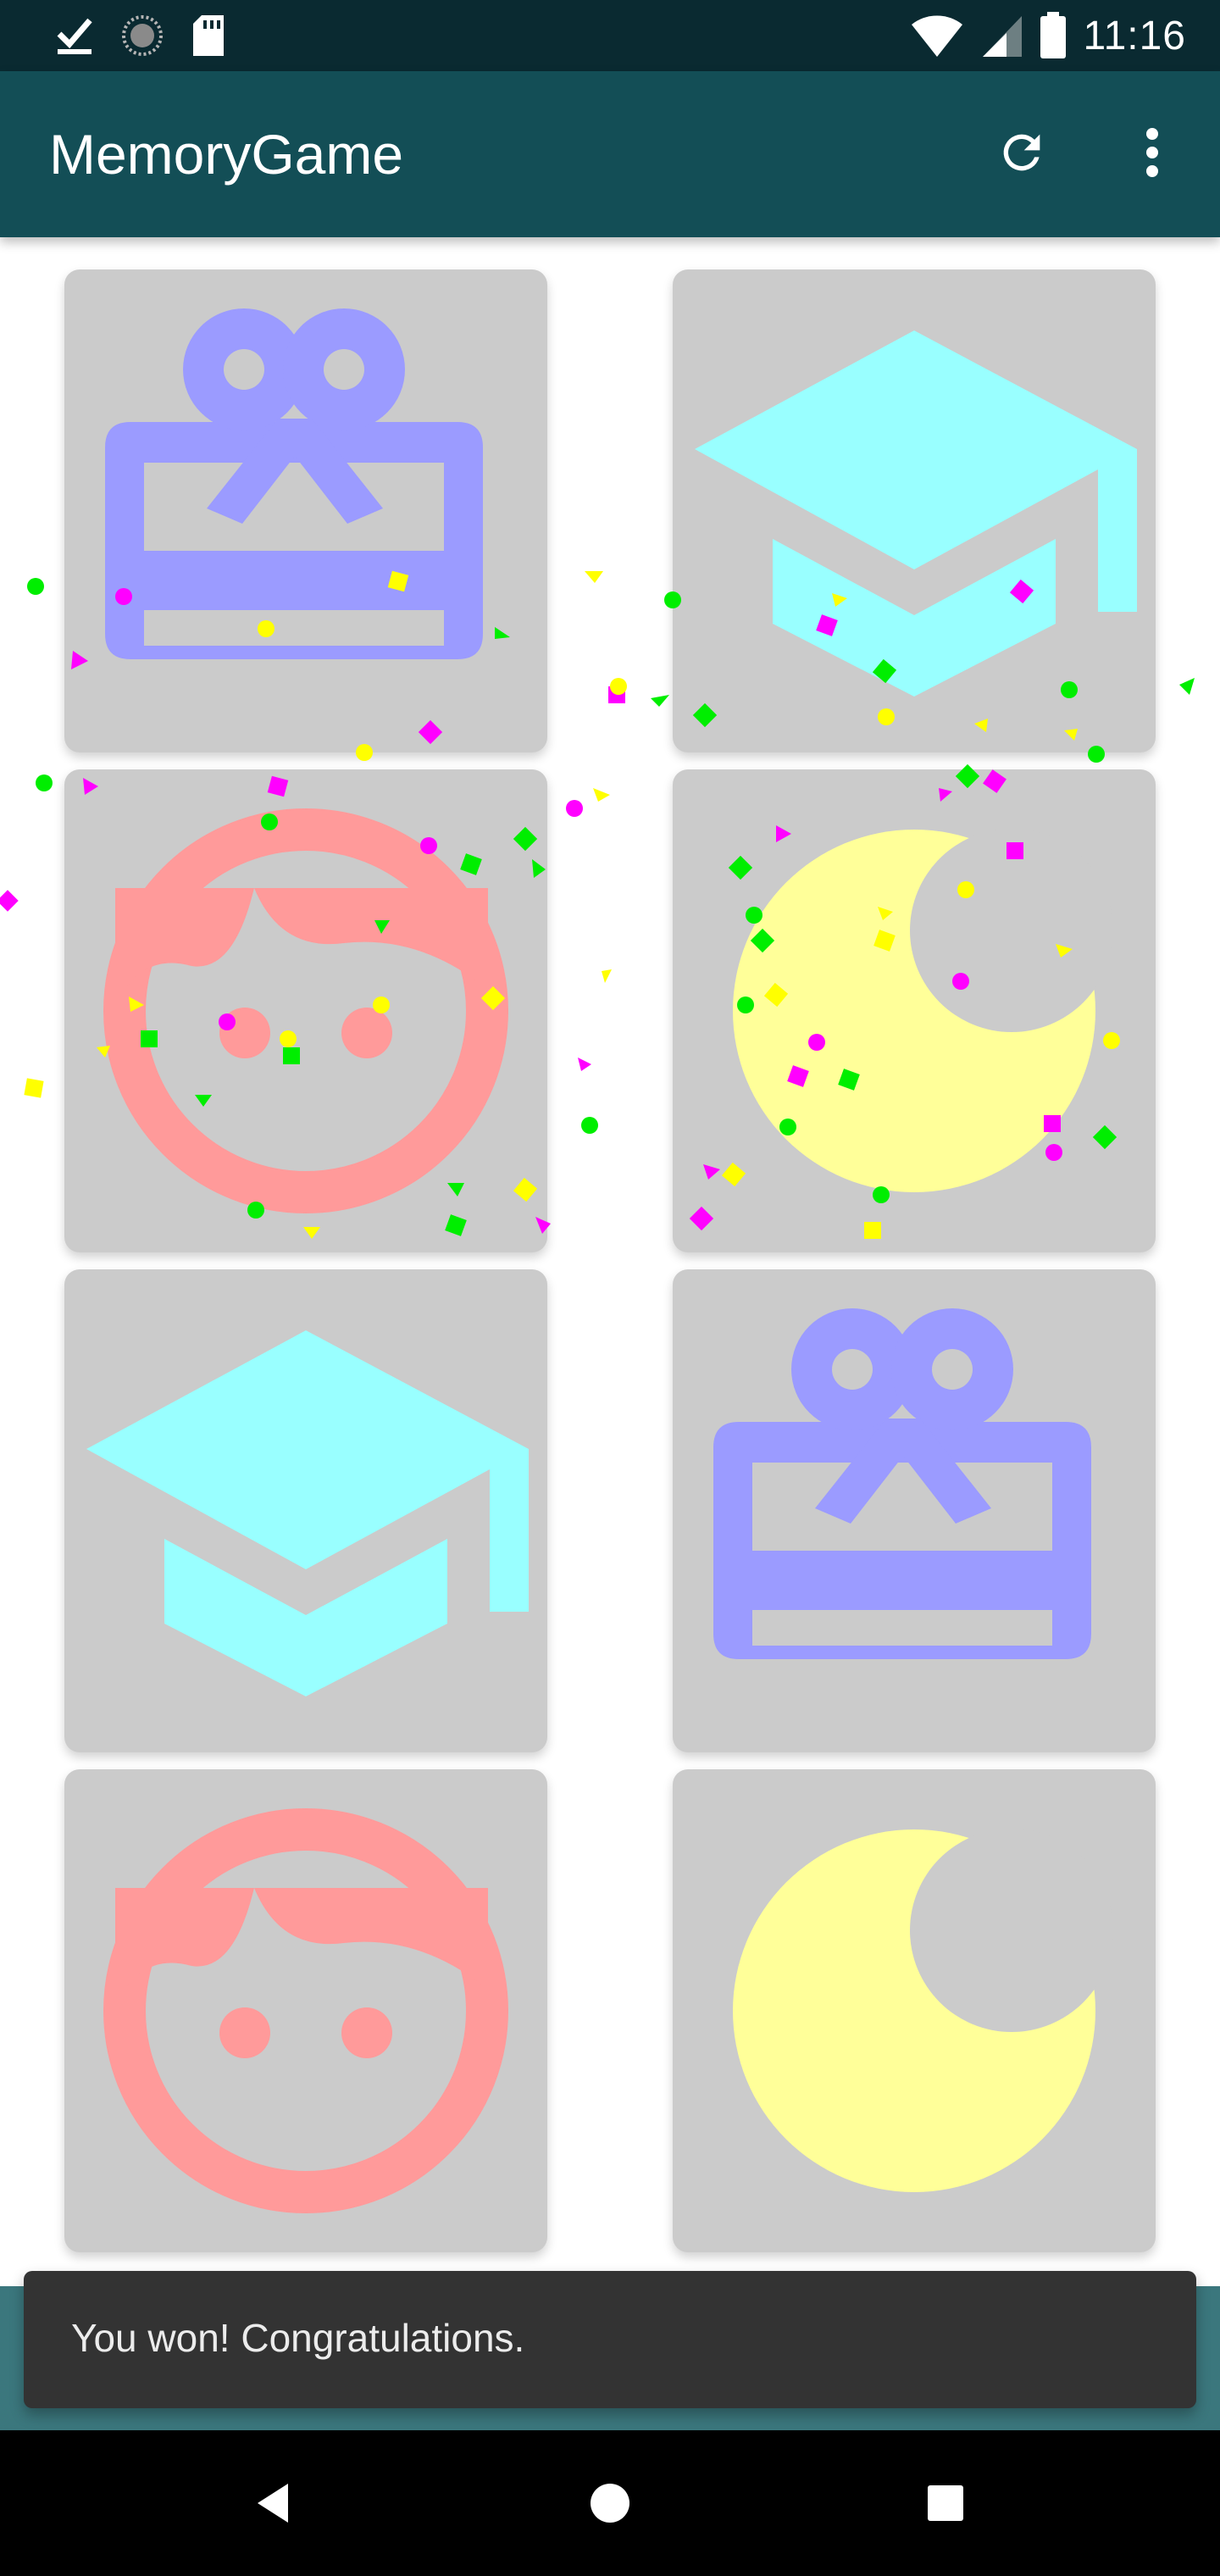  I want to click on home-button, so click(610, 2503).